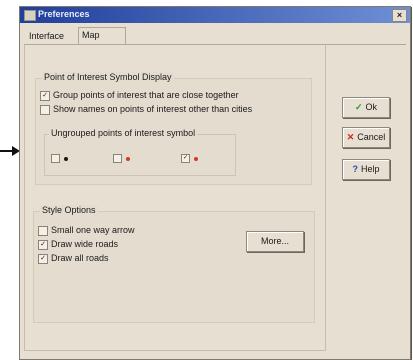  What do you see at coordinates (399, 15) in the screenshot?
I see `close-icon: ×` at bounding box center [399, 15].